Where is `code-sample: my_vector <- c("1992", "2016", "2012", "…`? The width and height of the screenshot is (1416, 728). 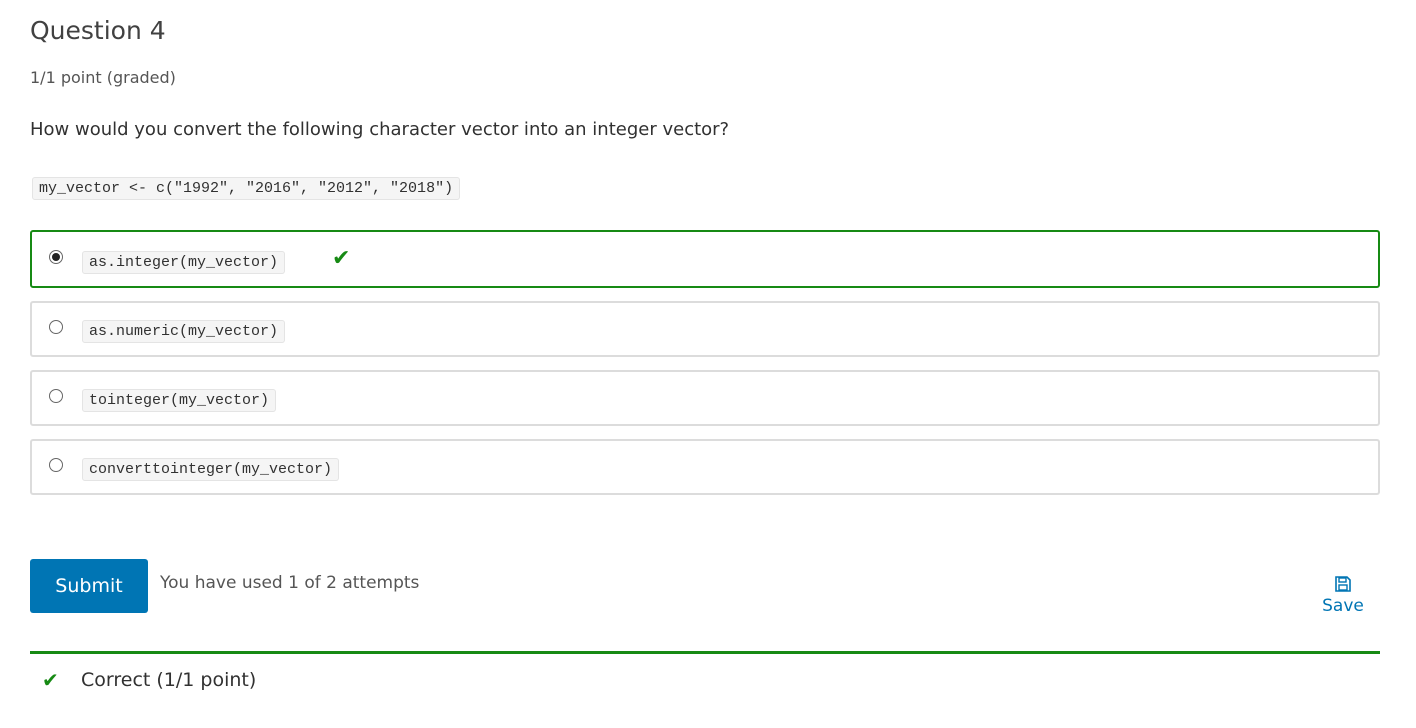
code-sample: my_vector <- c("1992", "2016", "2012", "… is located at coordinates (246, 188).